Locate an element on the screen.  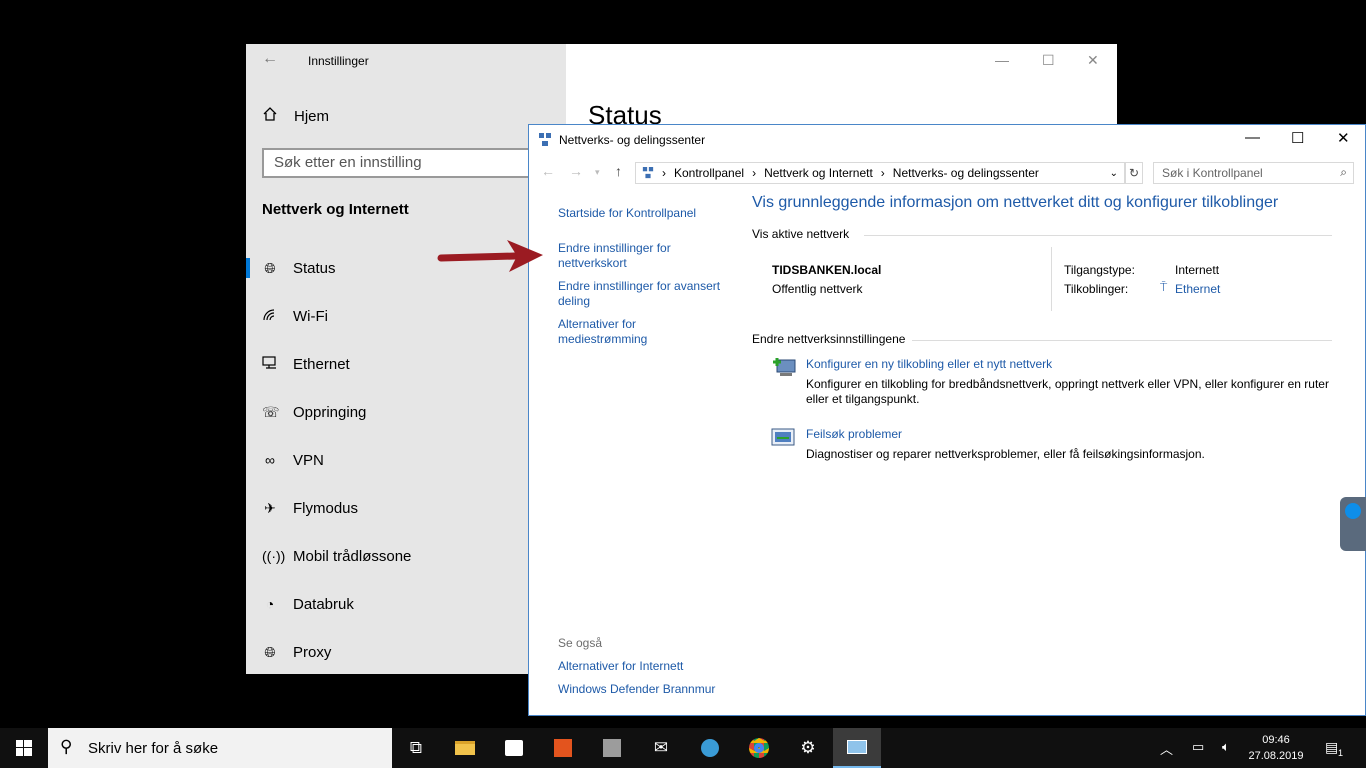
link-internet-options: Alternativer for Internett is located at coordinates (648, 666).